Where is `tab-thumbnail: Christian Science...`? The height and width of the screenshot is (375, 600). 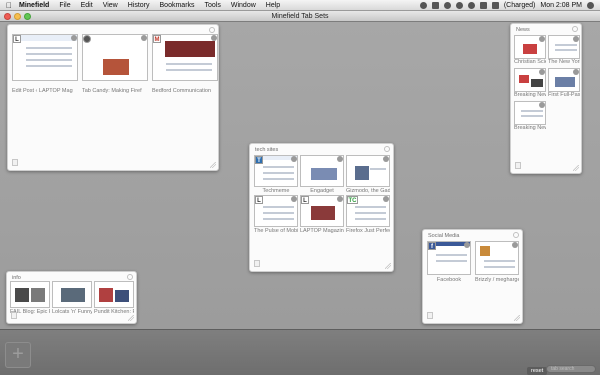 tab-thumbnail: Christian Science... is located at coordinates (530, 50).